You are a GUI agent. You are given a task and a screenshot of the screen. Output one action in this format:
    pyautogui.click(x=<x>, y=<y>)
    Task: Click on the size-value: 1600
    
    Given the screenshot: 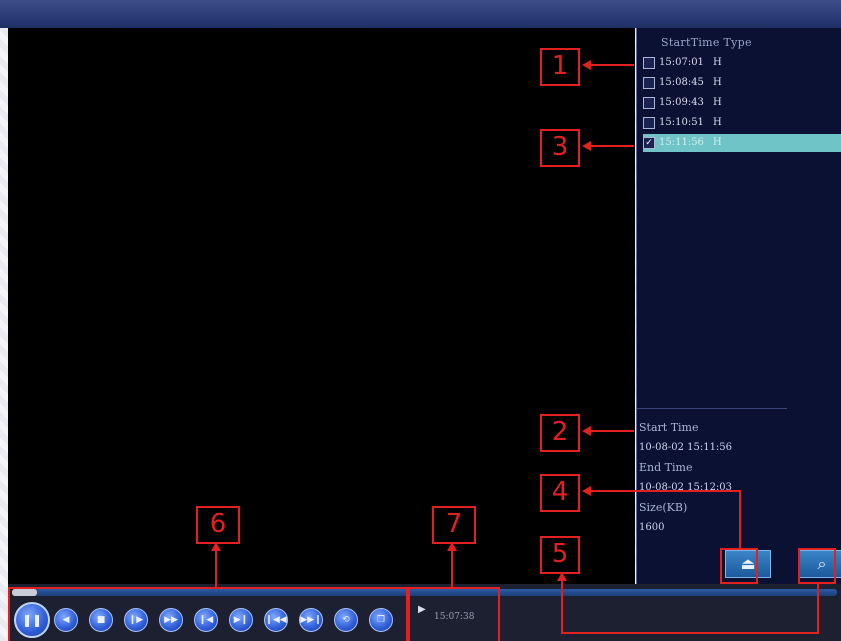 What is the action you would take?
    pyautogui.click(x=652, y=527)
    